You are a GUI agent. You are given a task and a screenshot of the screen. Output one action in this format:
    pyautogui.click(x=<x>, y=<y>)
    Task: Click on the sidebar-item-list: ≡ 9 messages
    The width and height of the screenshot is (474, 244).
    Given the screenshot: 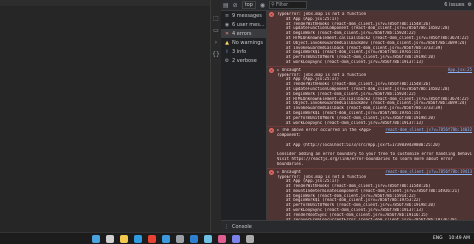 What is the action you would take?
    pyautogui.click(x=243, y=15)
    